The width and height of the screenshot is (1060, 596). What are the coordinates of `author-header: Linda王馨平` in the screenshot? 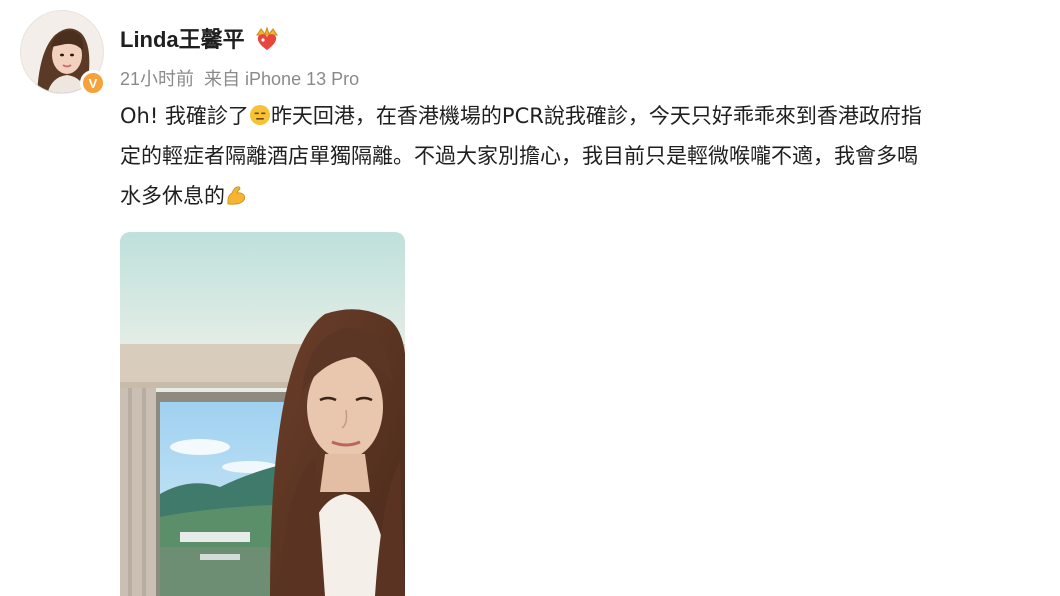 It's located at (200, 38).